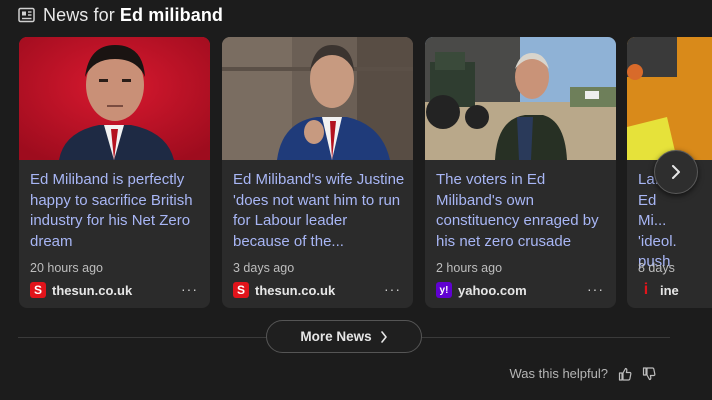 Image resolution: width=712 pixels, height=400 pixels. What do you see at coordinates (649, 373) in the screenshot?
I see `thumbs-down-icon` at bounding box center [649, 373].